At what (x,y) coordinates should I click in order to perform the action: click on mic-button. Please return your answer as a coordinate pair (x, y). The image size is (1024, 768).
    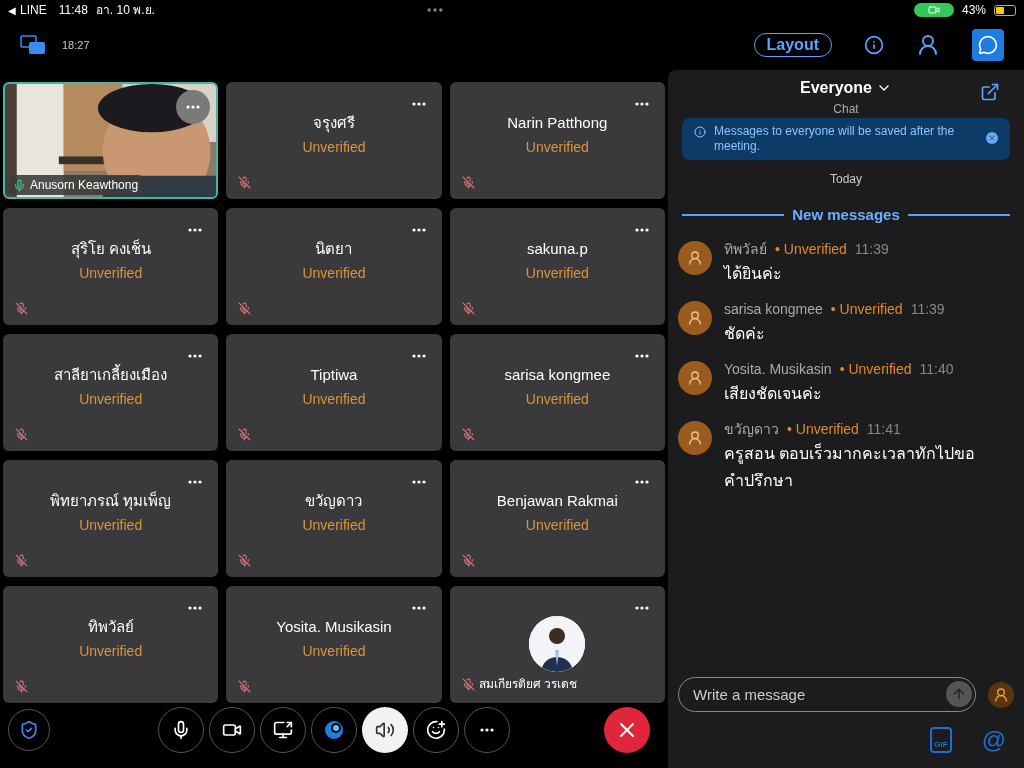
    Looking at the image, I should click on (181, 730).